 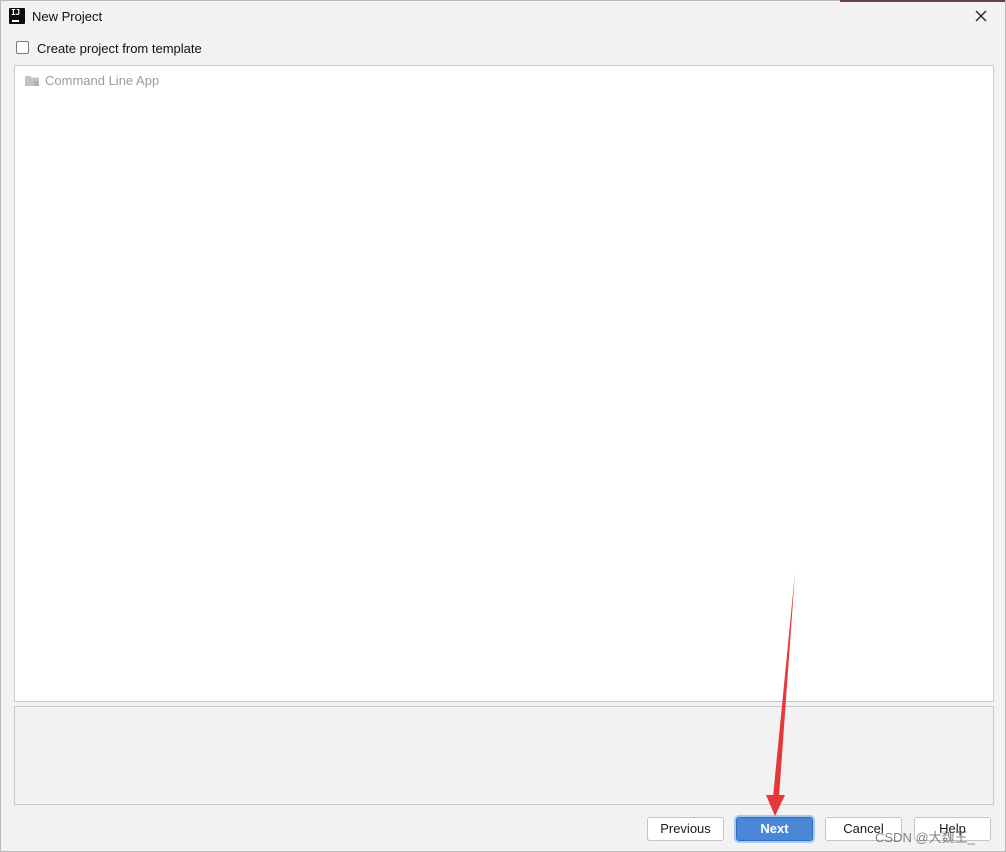 What do you see at coordinates (952, 829) in the screenshot?
I see `help-button: Help` at bounding box center [952, 829].